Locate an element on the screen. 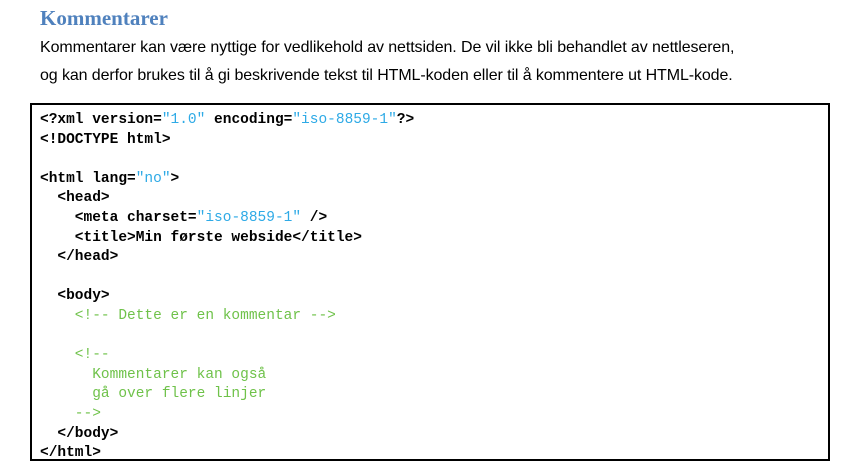  code-token: /> is located at coordinates (314, 217).